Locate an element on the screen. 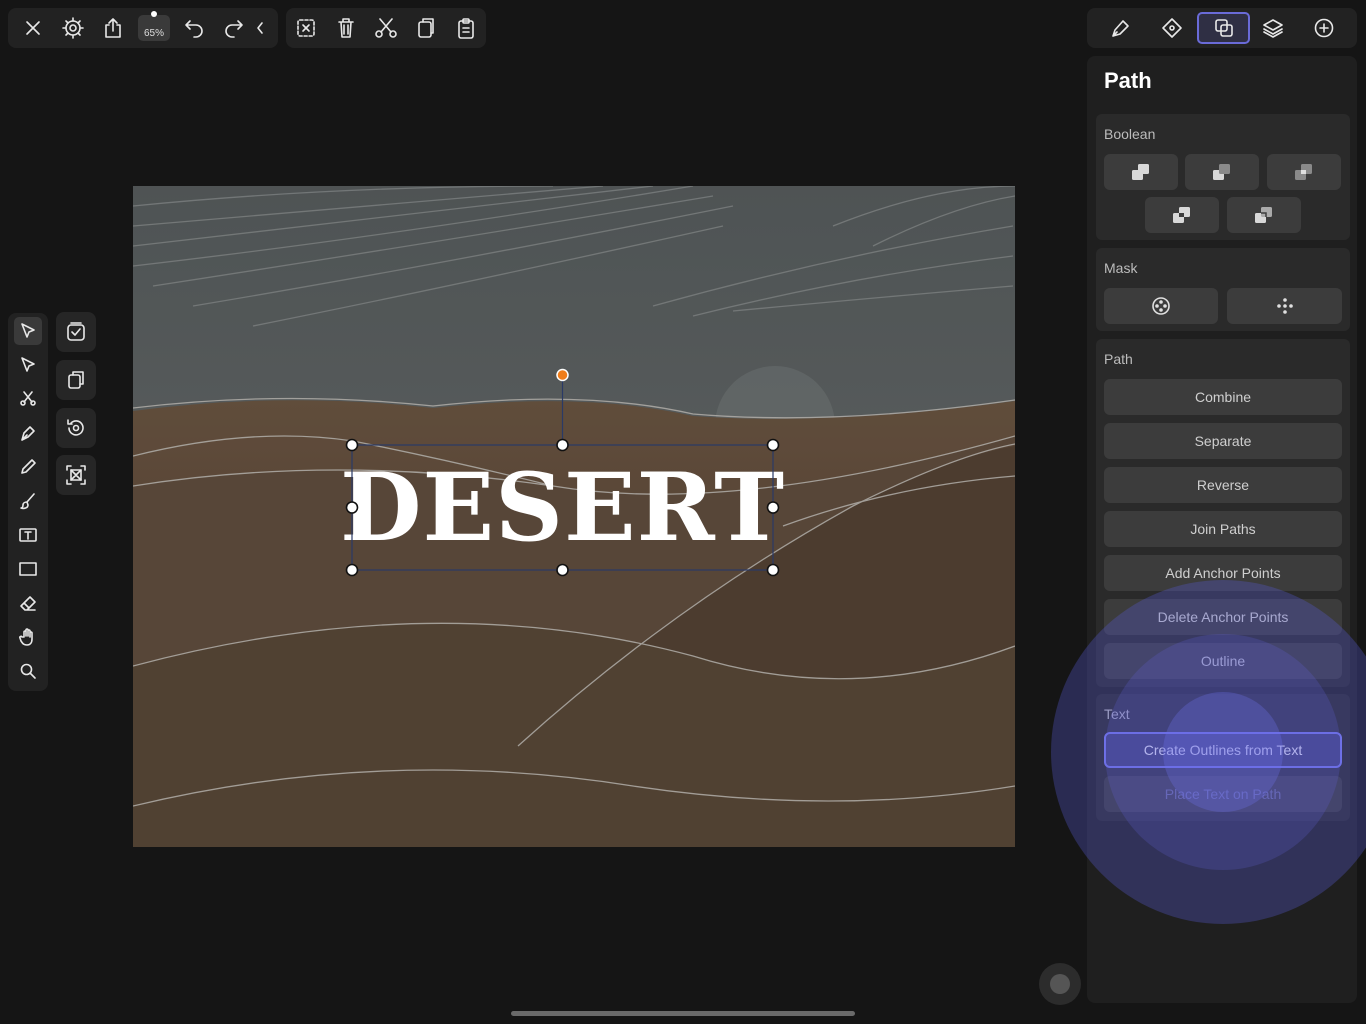 The width and height of the screenshot is (1366, 1024). zoom-label: 65% is located at coordinates (153, 33).